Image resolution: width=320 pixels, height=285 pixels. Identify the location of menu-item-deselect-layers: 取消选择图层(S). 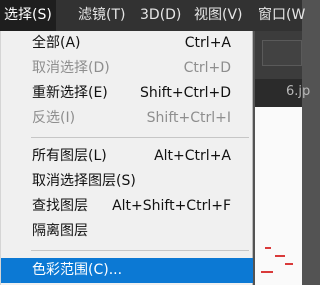
(127, 181).